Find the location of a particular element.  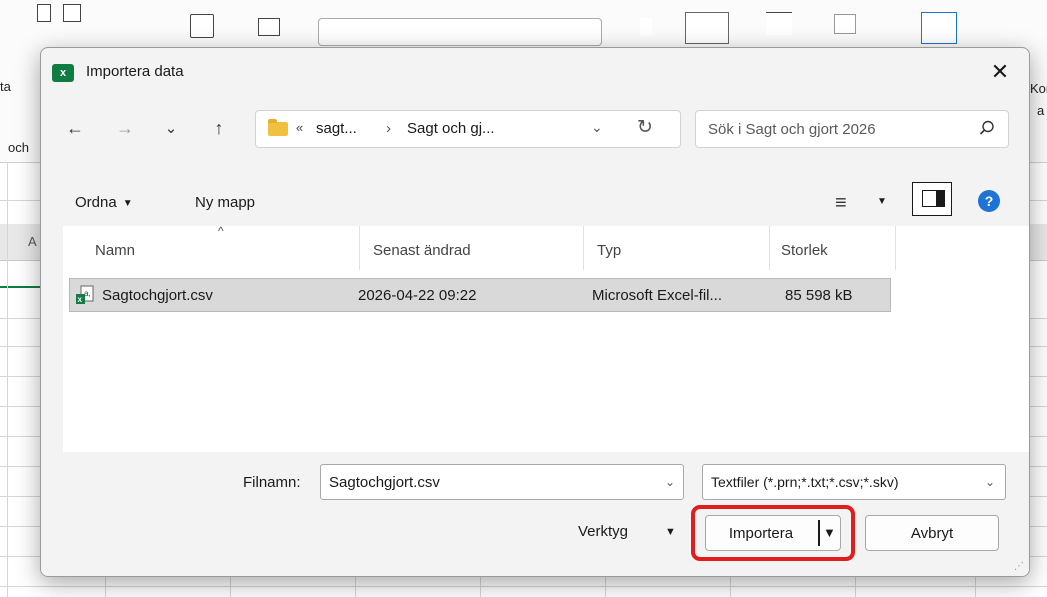

dialog-titlebar: x Importera data ✕ is located at coordinates (535, 71).